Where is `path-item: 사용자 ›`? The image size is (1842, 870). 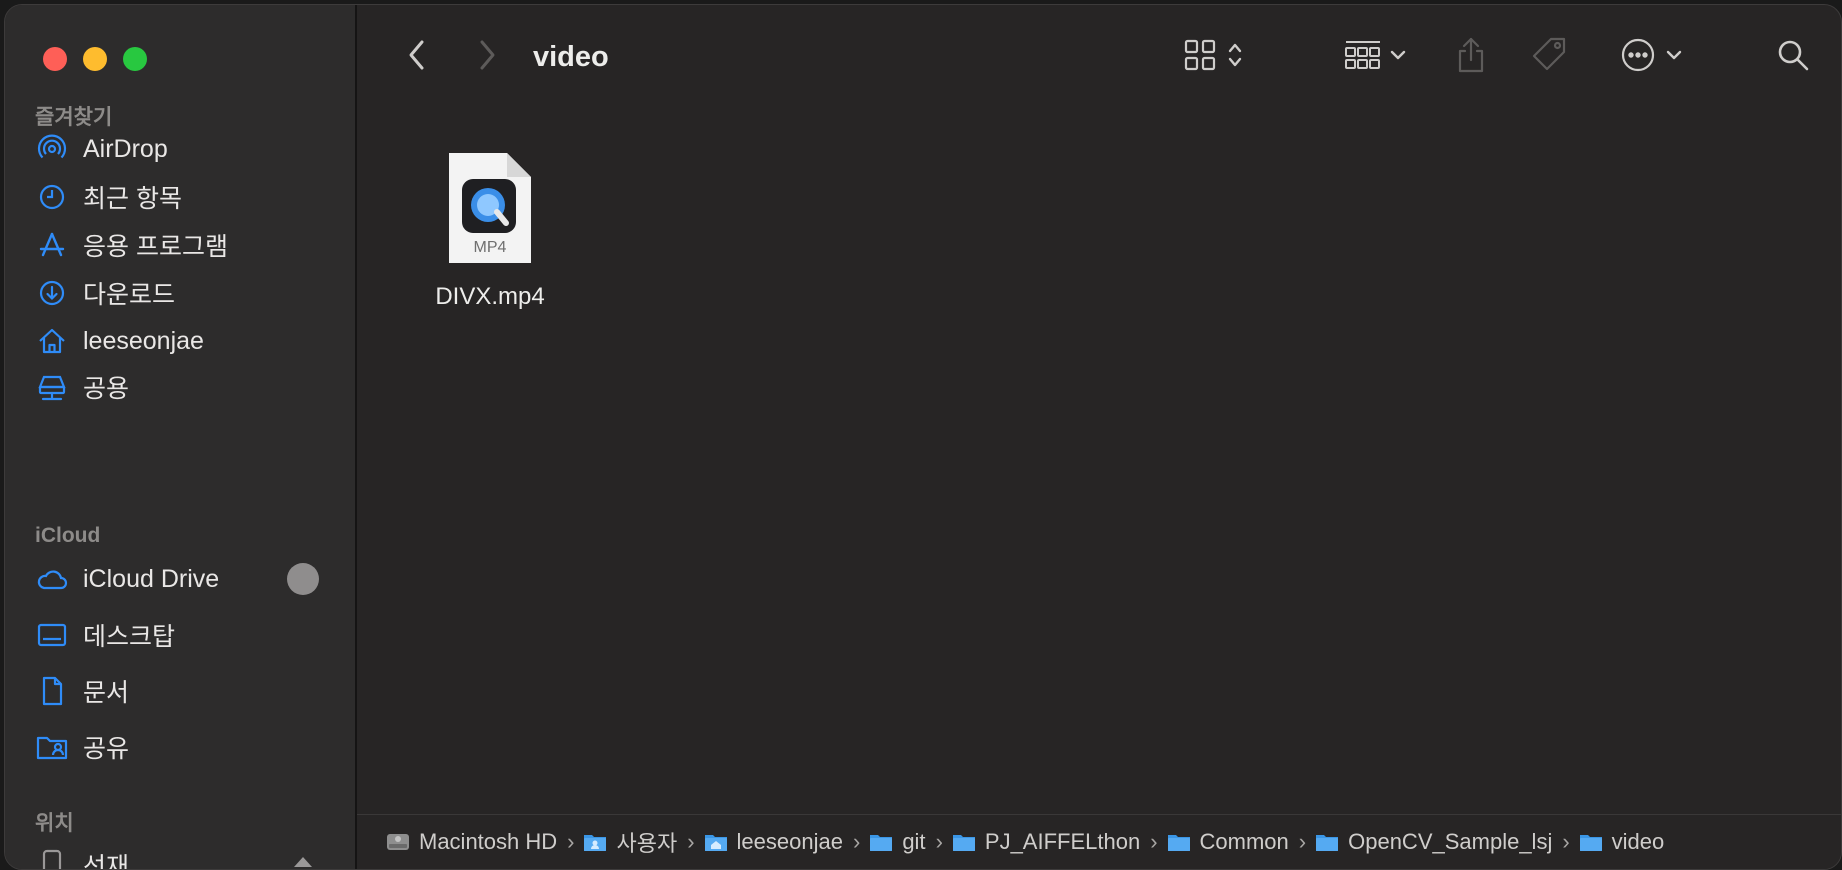
path-item: 사용자 › is located at coordinates (638, 842).